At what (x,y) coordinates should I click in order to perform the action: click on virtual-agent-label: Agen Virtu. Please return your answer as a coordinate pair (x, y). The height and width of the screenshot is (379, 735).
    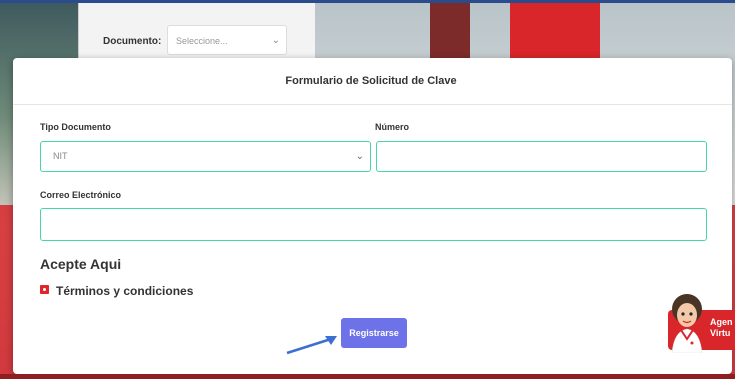
    Looking at the image, I should click on (721, 328).